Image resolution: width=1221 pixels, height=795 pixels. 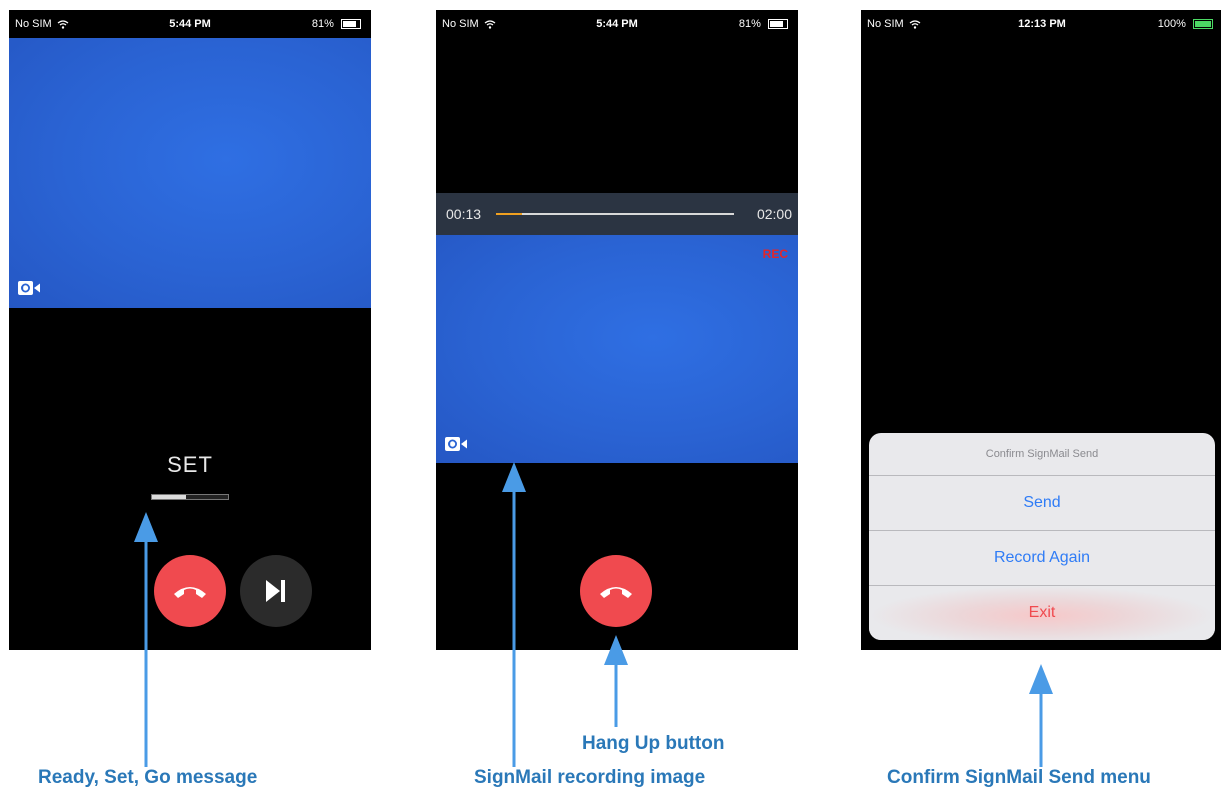 I want to click on recording-progress-fill, so click(x=509, y=214).